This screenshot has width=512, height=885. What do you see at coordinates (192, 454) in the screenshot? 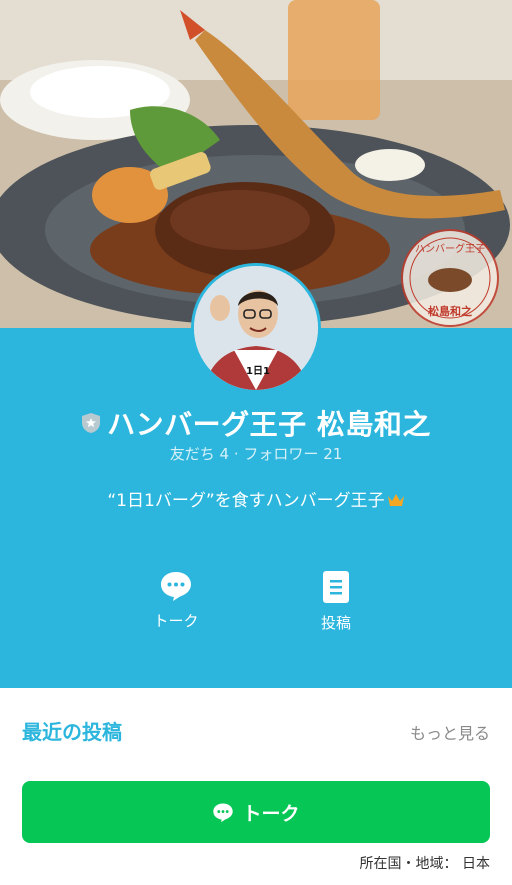
I see `friends-label: 友だち` at bounding box center [192, 454].